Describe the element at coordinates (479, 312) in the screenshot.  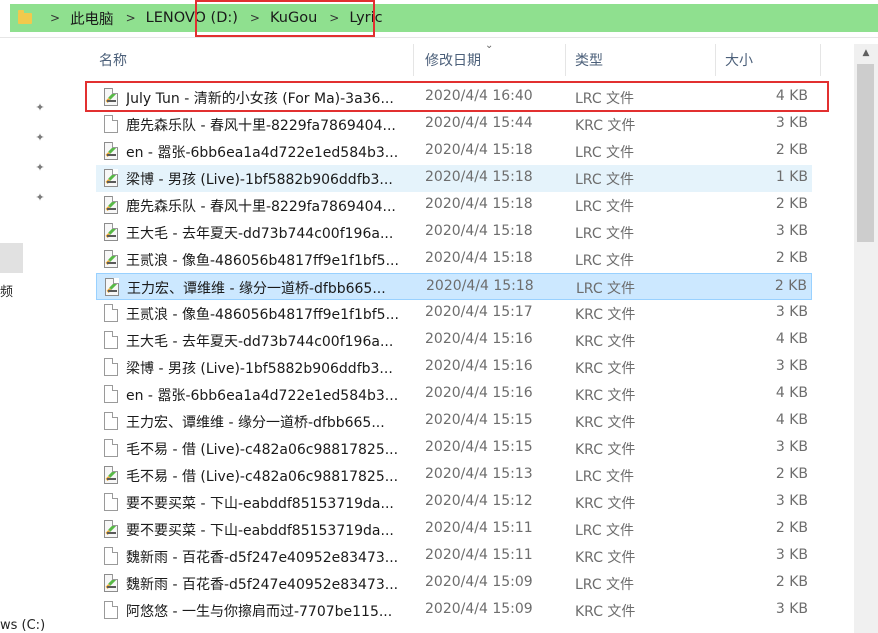
I see `file-date: 2020/4/4 15:17` at that location.